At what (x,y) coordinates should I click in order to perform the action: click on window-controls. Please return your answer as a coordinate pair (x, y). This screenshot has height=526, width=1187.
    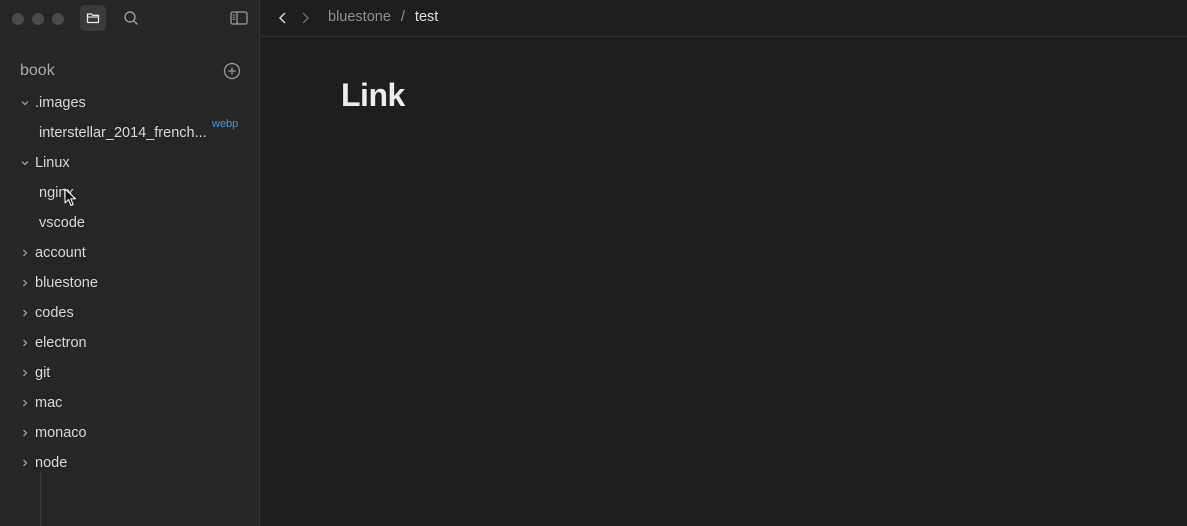
    Looking at the image, I should click on (38, 18).